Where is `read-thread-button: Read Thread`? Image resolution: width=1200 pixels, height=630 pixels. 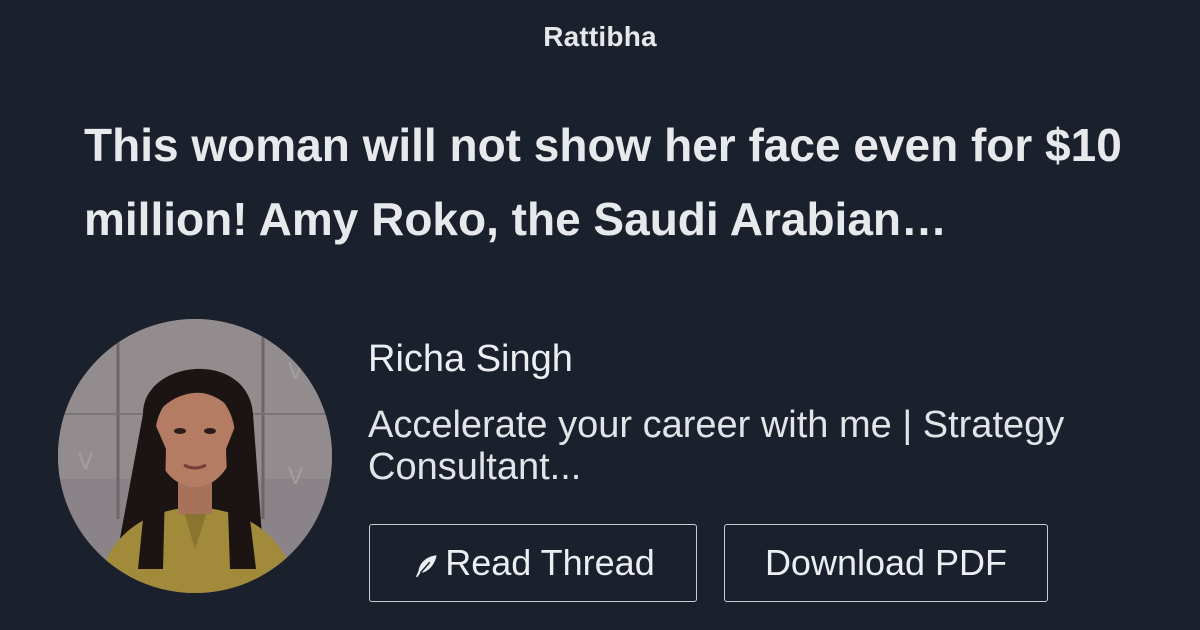 read-thread-button: Read Thread is located at coordinates (533, 563).